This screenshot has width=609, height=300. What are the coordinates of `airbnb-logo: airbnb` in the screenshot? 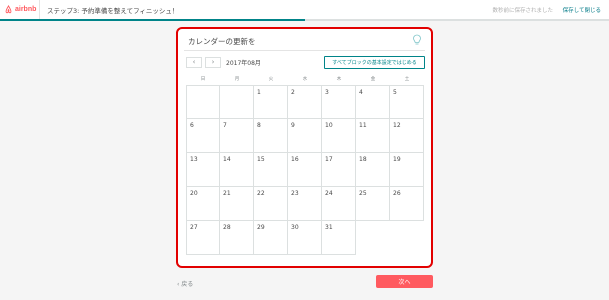 It's located at (20, 10).